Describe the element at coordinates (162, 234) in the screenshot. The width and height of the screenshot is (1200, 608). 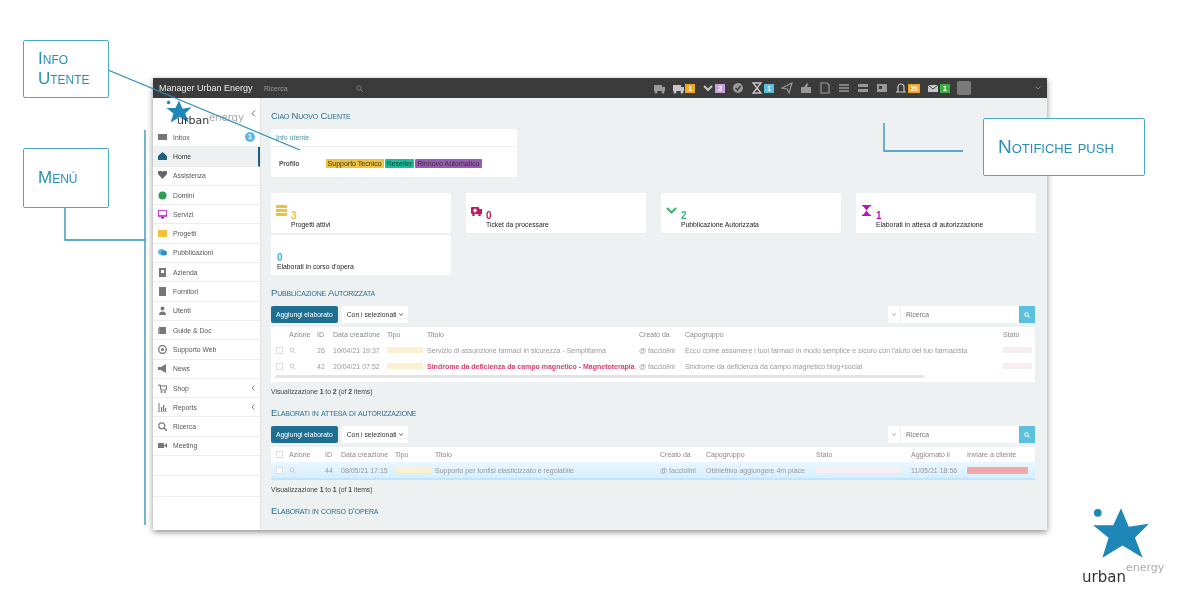
I see `folder-icon` at that location.